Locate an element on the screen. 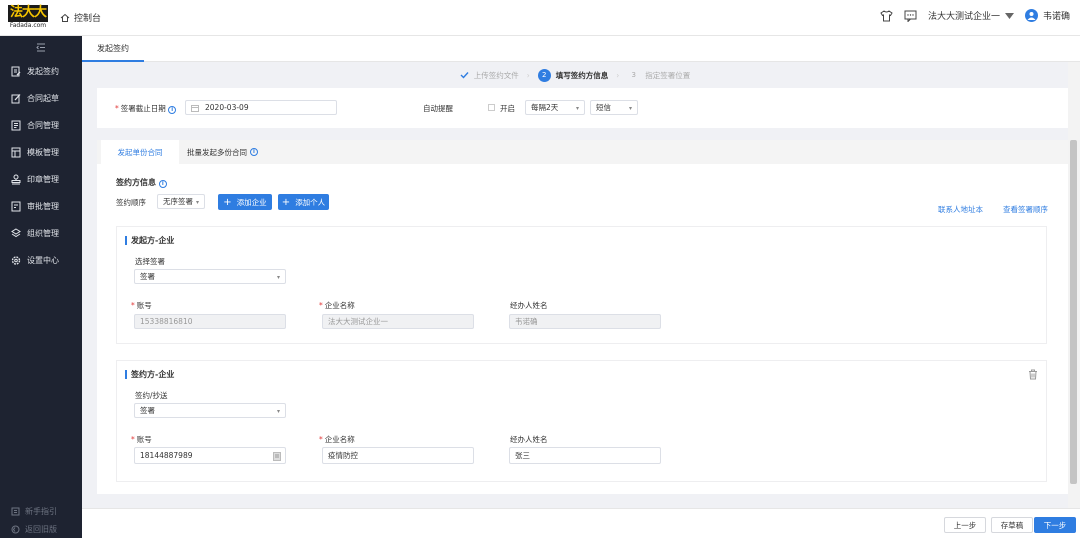  tab-single-contract: 发起单份合同 is located at coordinates (140, 152).